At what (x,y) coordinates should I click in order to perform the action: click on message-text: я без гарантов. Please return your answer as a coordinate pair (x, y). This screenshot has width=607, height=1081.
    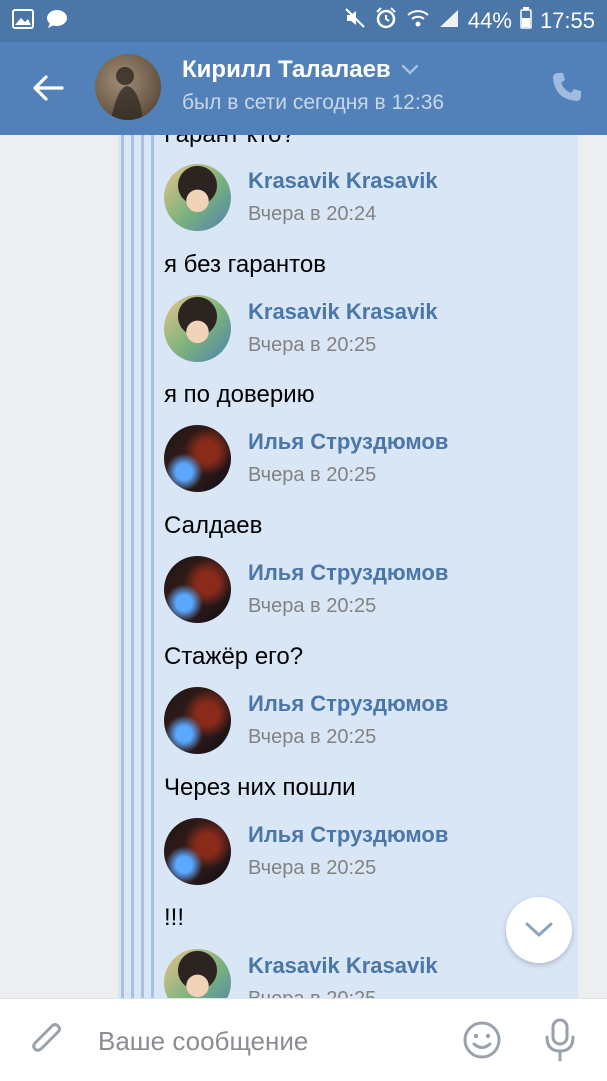
    Looking at the image, I should click on (245, 264).